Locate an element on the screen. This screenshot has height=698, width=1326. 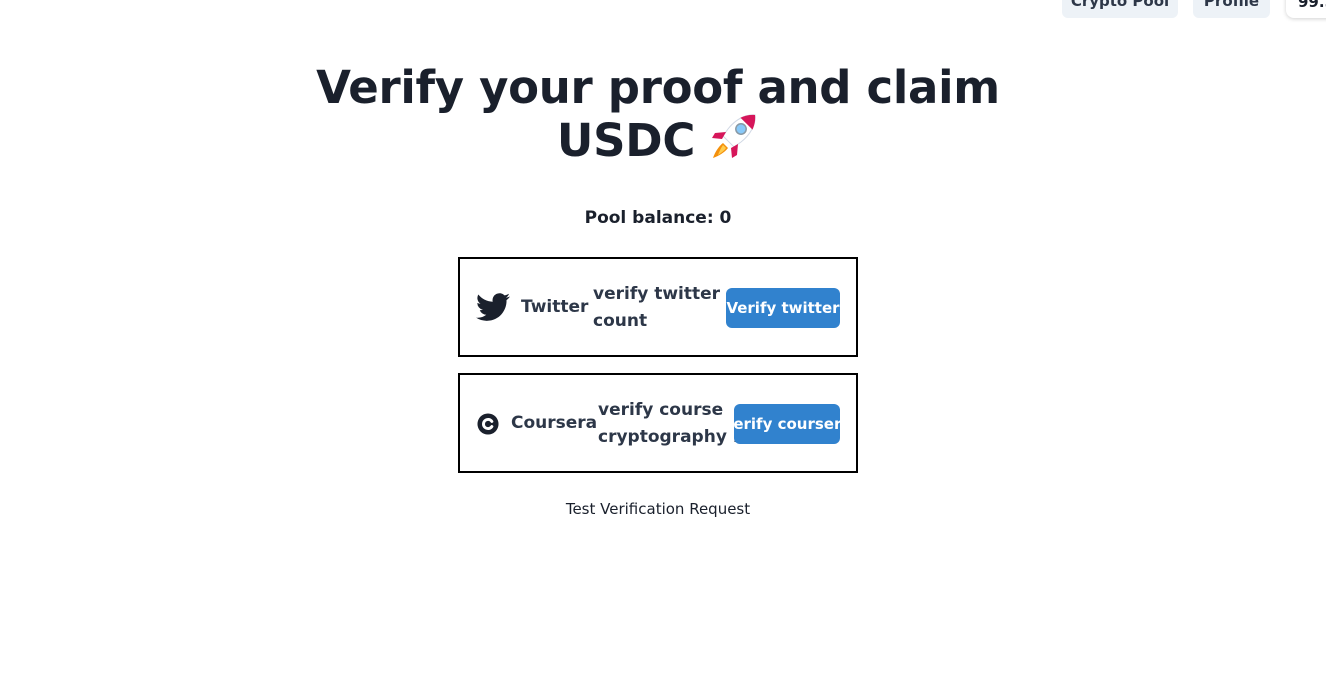
twitter-card-description: verify twitter count is located at coordinates (656, 308).